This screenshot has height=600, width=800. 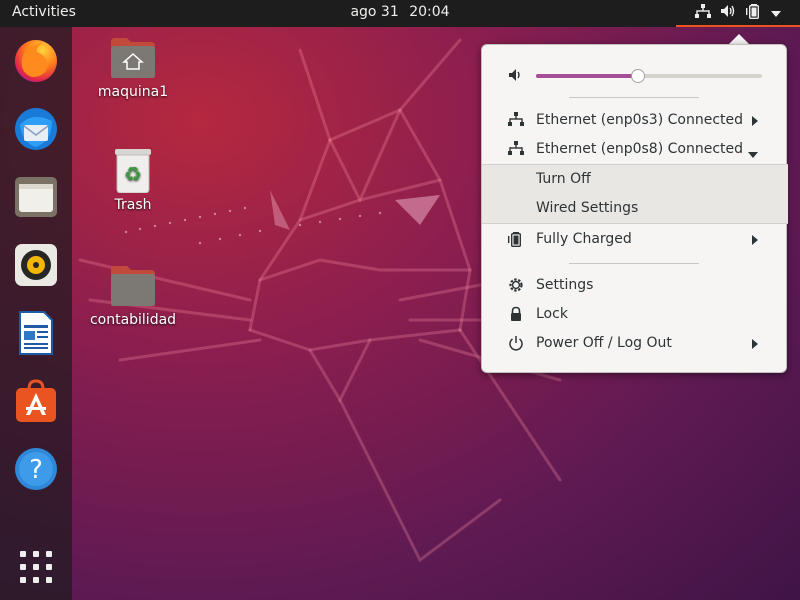 What do you see at coordinates (36, 401) in the screenshot?
I see `ubuntu-software-icon` at bounding box center [36, 401].